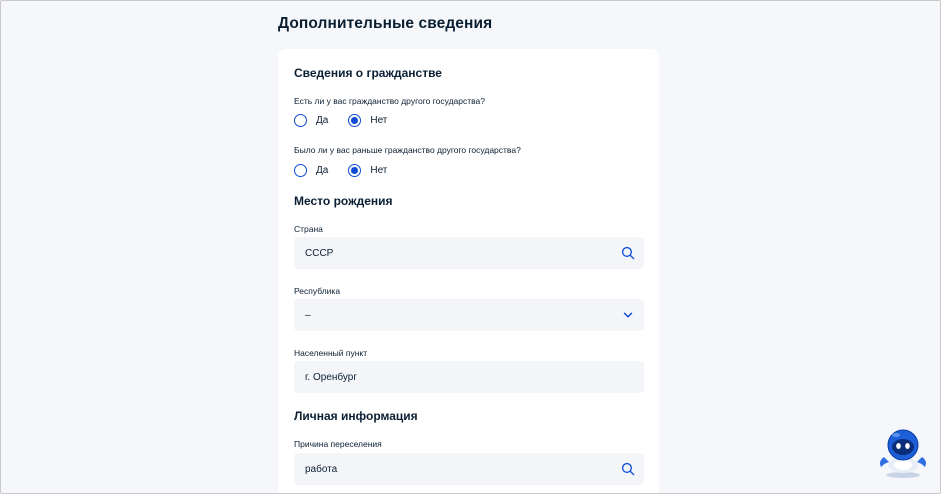 This screenshot has height=494, width=941. What do you see at coordinates (903, 453) in the screenshot?
I see `assistant-robot-icon` at bounding box center [903, 453].